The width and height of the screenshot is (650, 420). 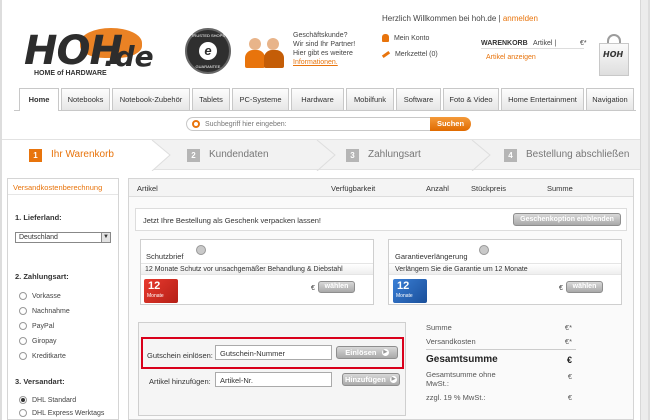 I want to click on my-account-link: Mein Konto, so click(x=405, y=38).